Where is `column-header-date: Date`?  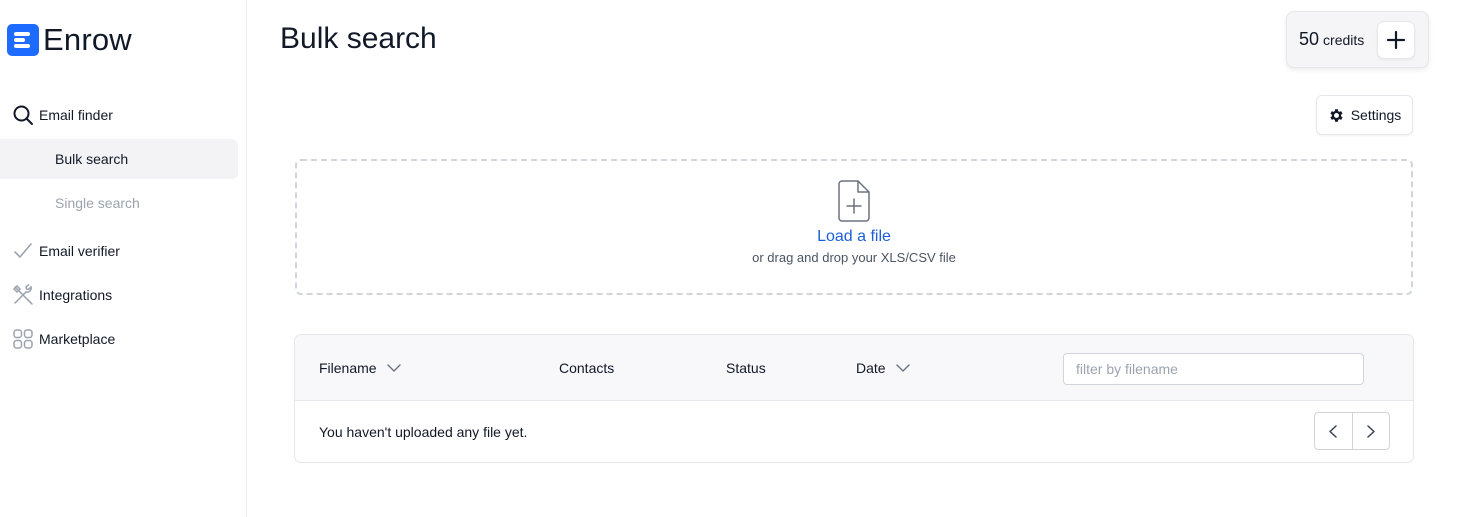
column-header-date: Date is located at coordinates (883, 368).